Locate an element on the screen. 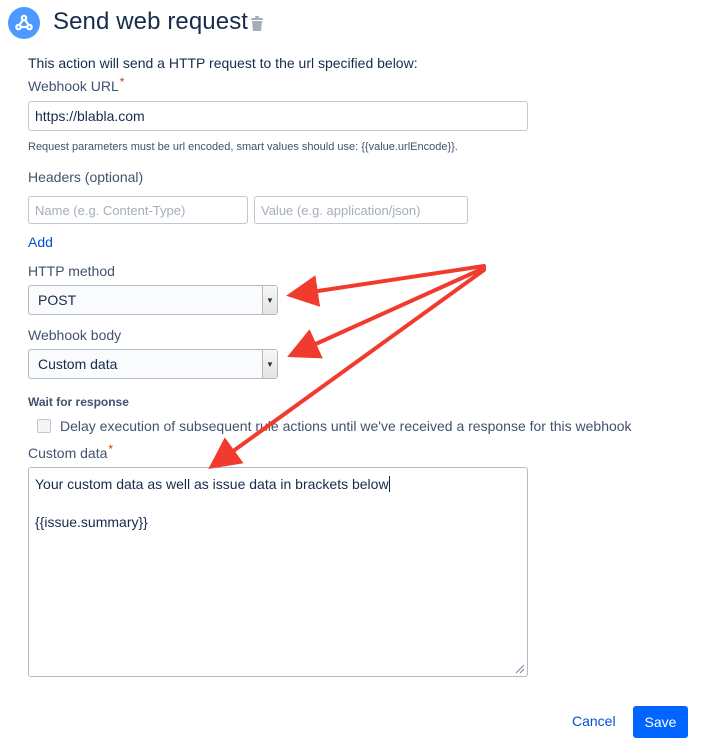 The height and width of the screenshot is (748, 719). webhook-url-label-text: Webhook URL is located at coordinates (73, 86).